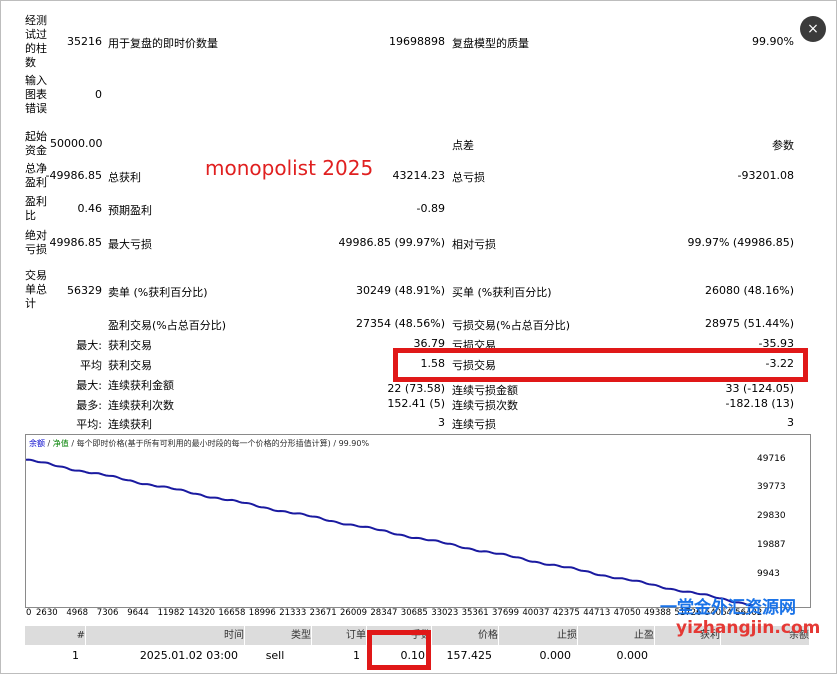 The image size is (837, 674). I want to click on stat-prefix-max-consec: 最大:, so click(89, 385).